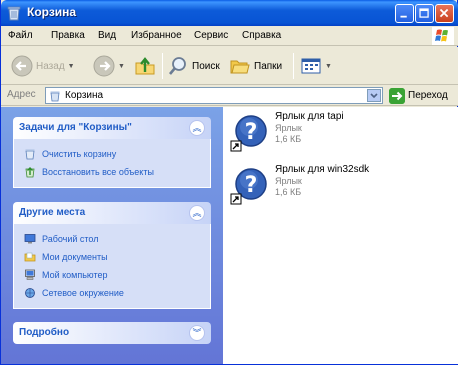  Describe the element at coordinates (107, 35) in the screenshot. I see `menu-view: Вид` at that location.